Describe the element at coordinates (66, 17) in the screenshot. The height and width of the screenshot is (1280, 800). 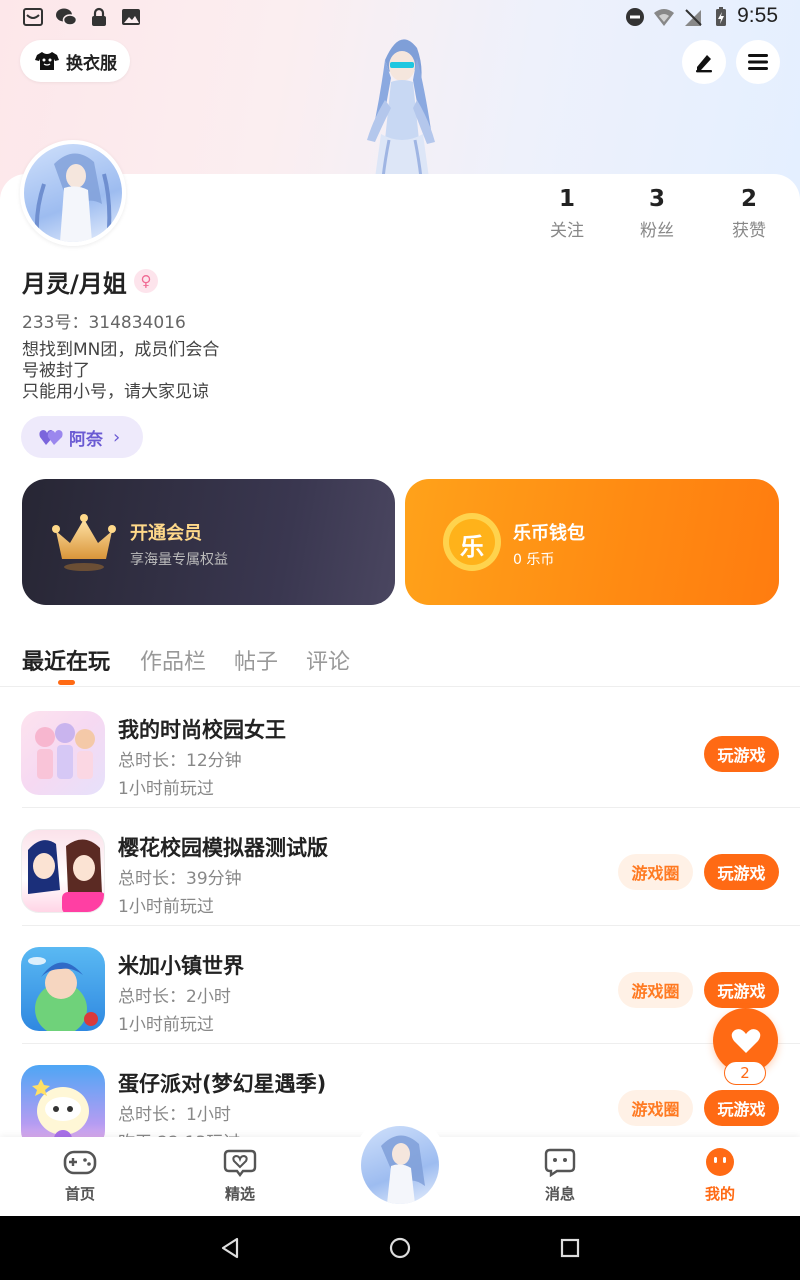
I see `wechat-icon` at that location.